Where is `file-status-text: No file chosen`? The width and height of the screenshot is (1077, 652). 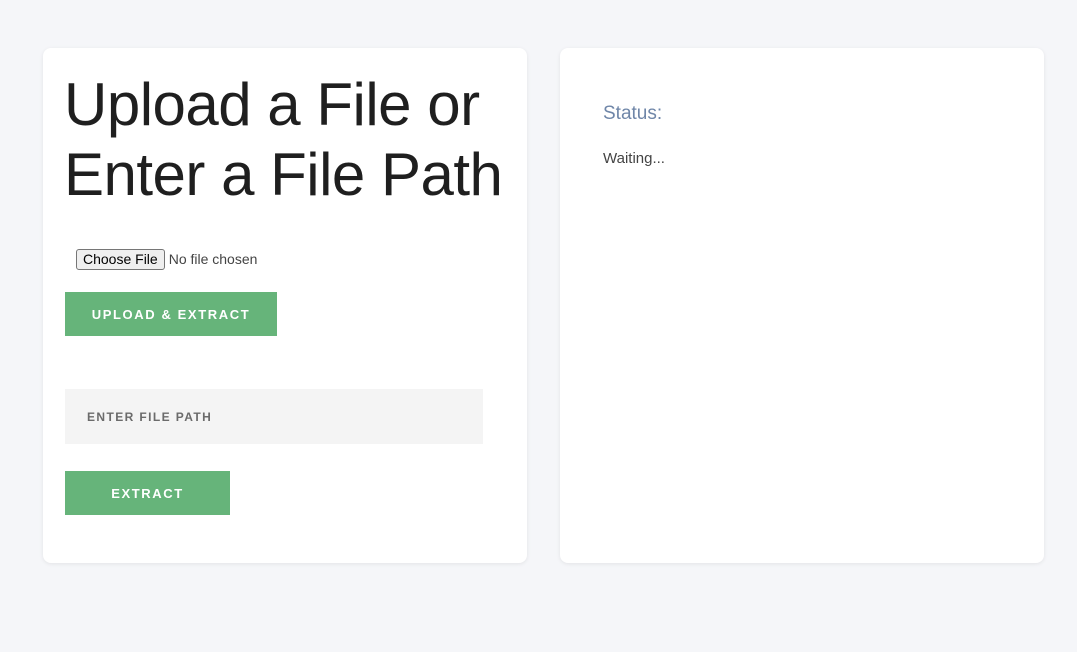 file-status-text: No file chosen is located at coordinates (213, 259).